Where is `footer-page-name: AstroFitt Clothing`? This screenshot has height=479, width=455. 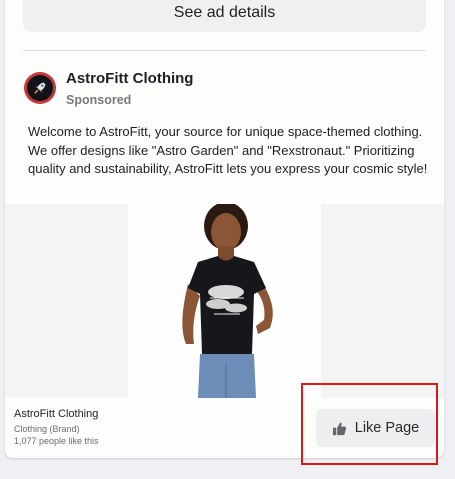 footer-page-name: AstroFitt Clothing is located at coordinates (56, 414).